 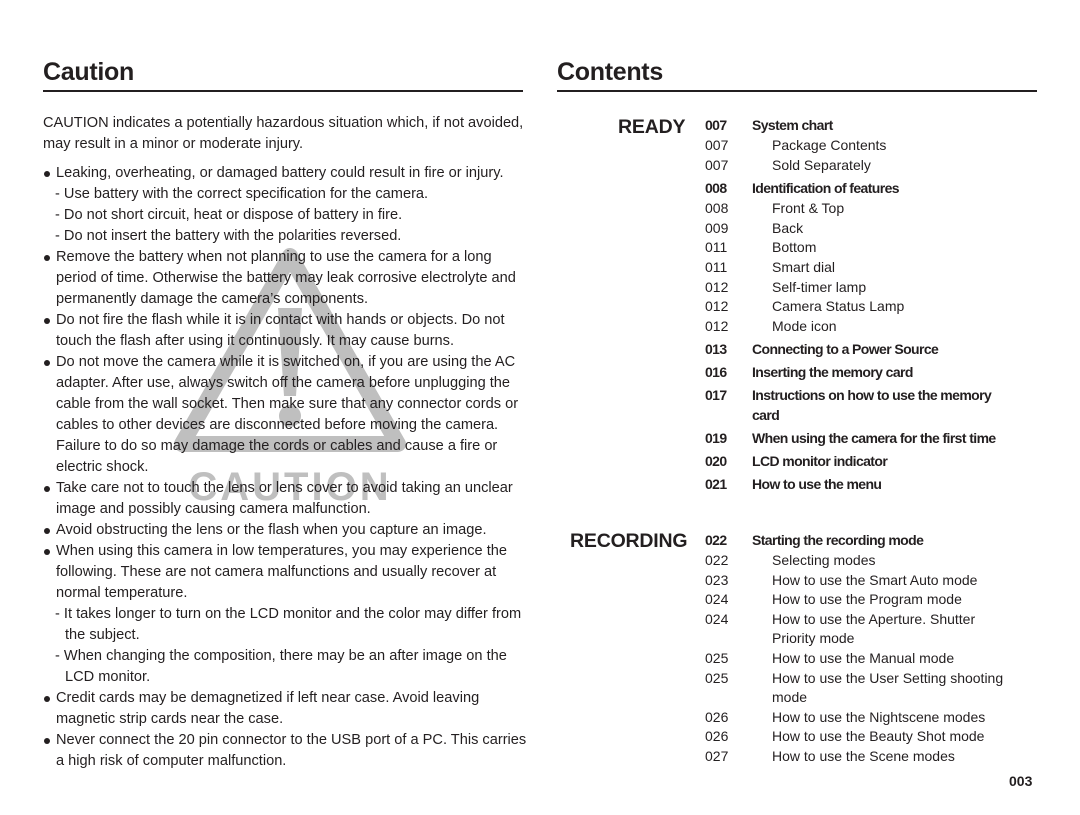 What do you see at coordinates (870, 327) in the screenshot?
I see `toc-subentry: 012 Mode icon` at bounding box center [870, 327].